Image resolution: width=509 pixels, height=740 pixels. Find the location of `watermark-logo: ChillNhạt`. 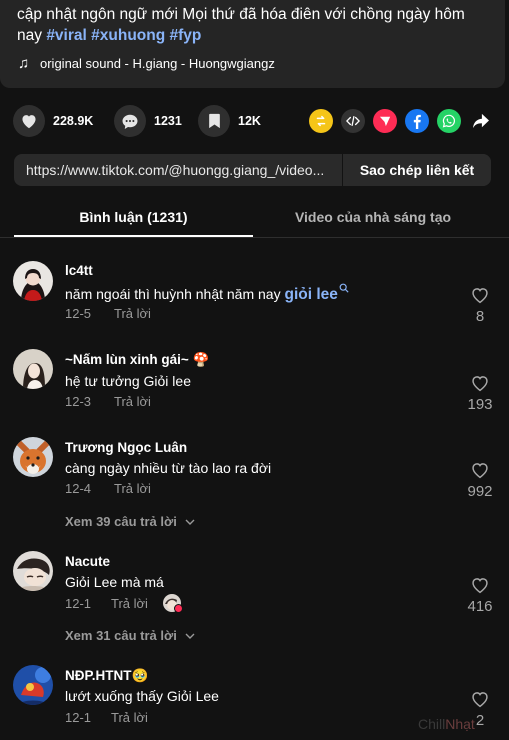

watermark-logo: ChillNhạt is located at coordinates (446, 724).